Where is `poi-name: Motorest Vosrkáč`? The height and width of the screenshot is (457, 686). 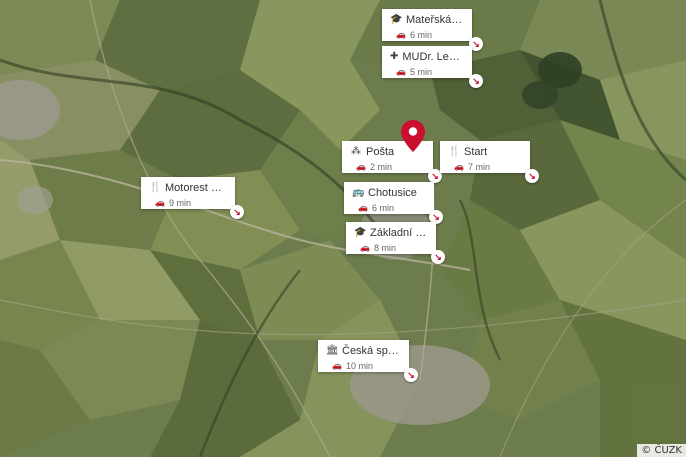 poi-name: Motorest Vosrkáč is located at coordinates (196, 188).